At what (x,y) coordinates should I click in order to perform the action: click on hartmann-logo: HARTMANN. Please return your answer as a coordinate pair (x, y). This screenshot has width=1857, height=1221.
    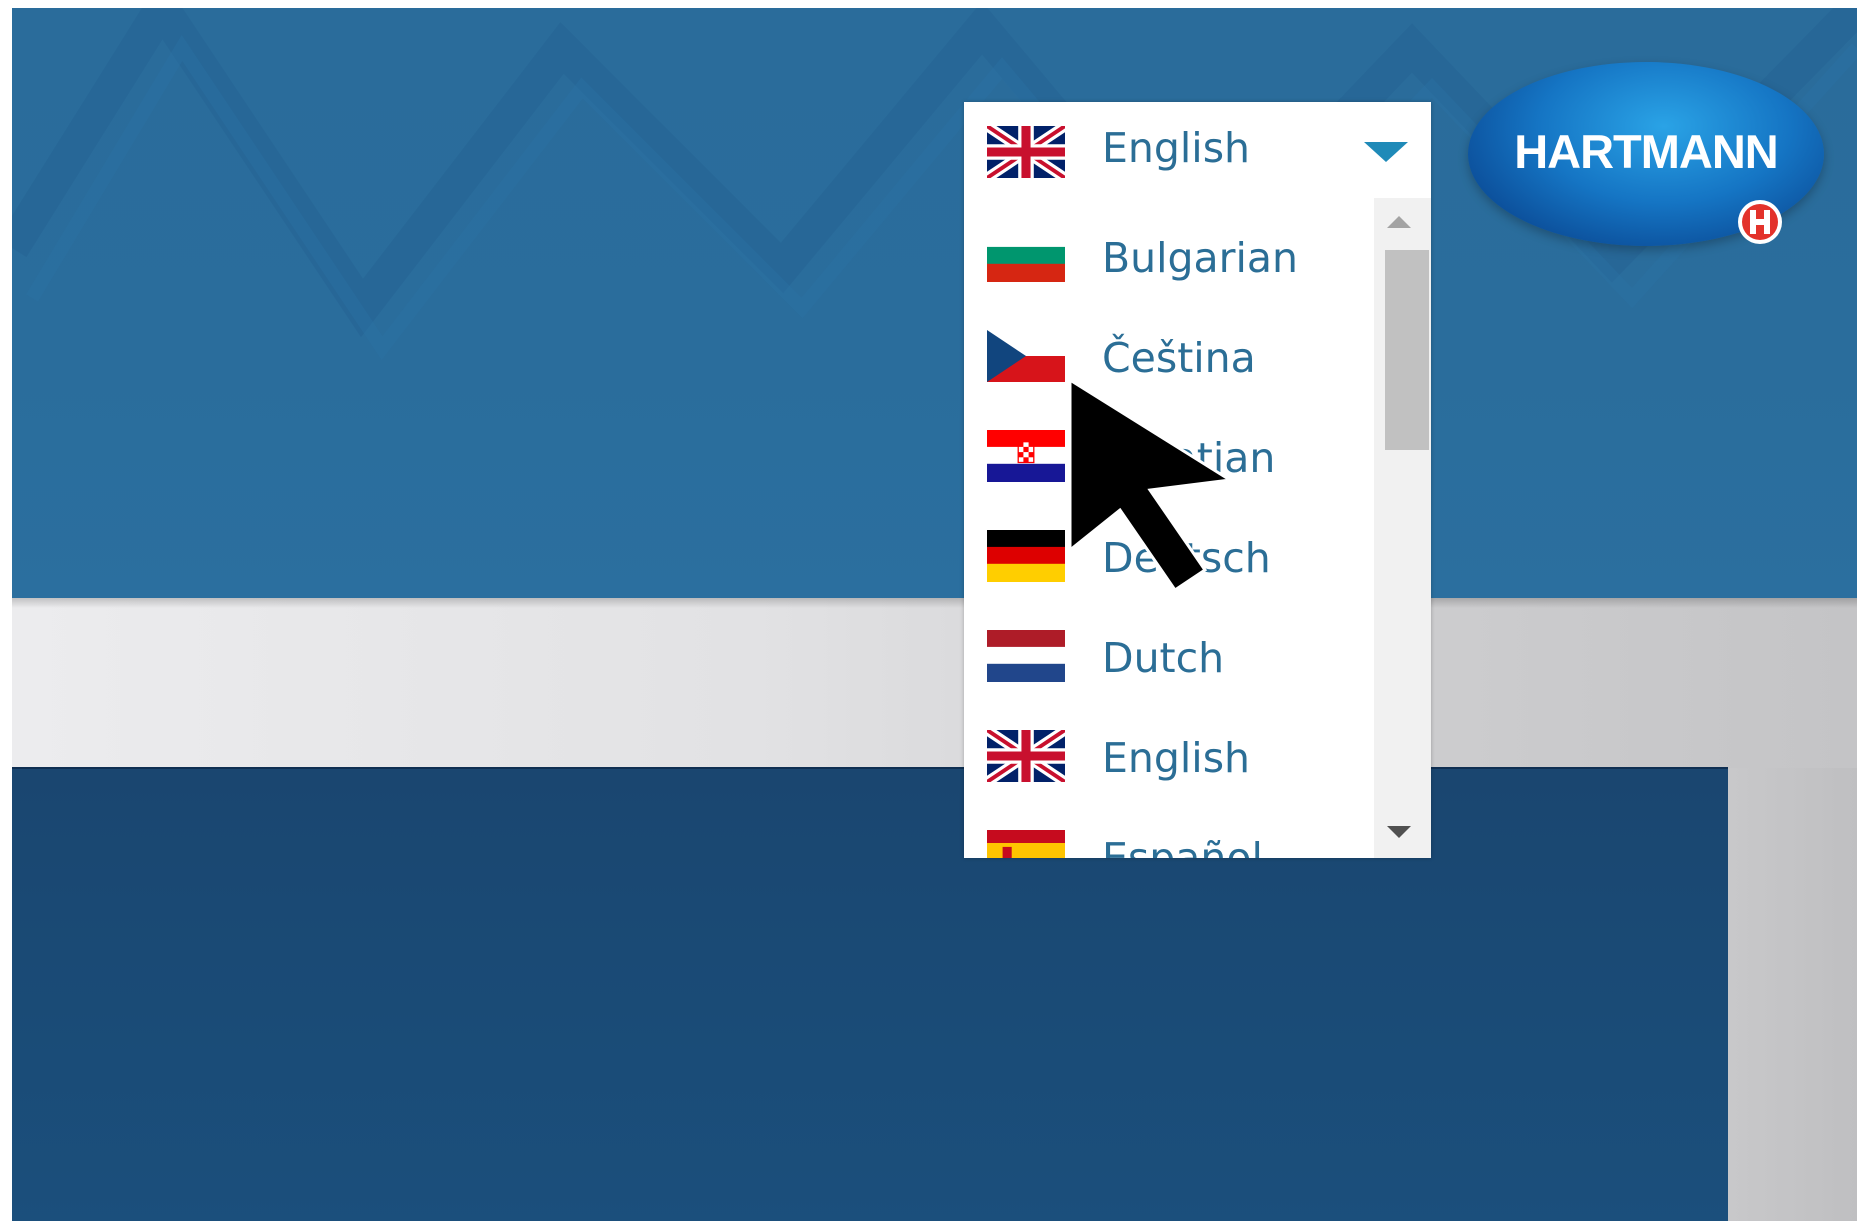
    Looking at the image, I should click on (1646, 154).